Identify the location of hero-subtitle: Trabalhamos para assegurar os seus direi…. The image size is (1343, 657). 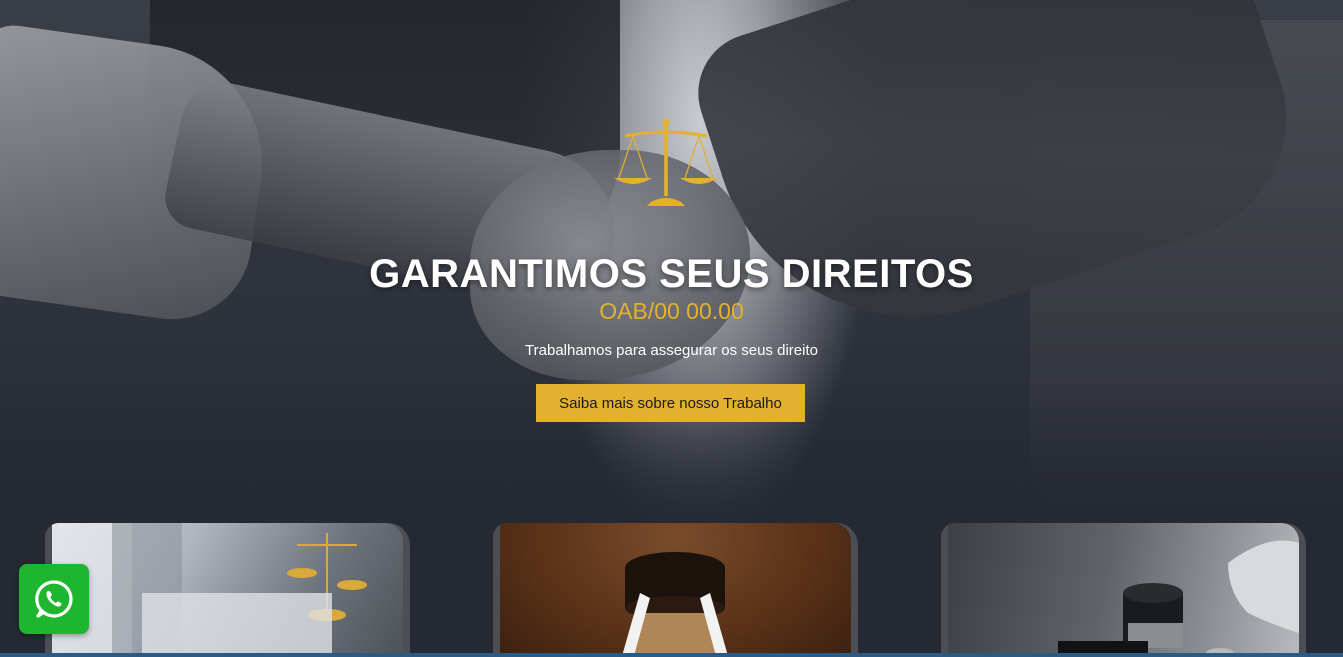
(671, 350).